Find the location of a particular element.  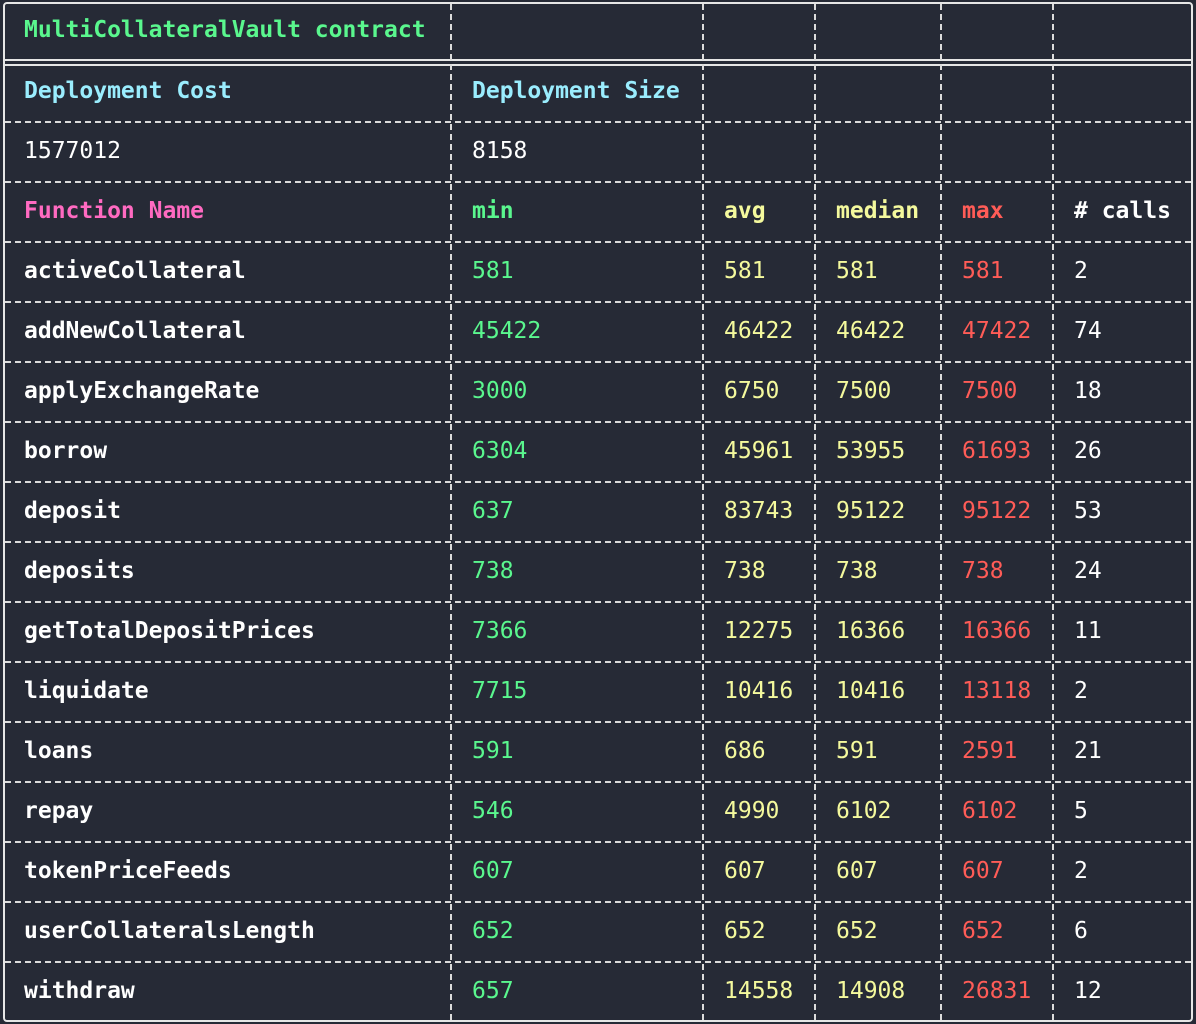

avg-cell: 581 is located at coordinates (745, 271).